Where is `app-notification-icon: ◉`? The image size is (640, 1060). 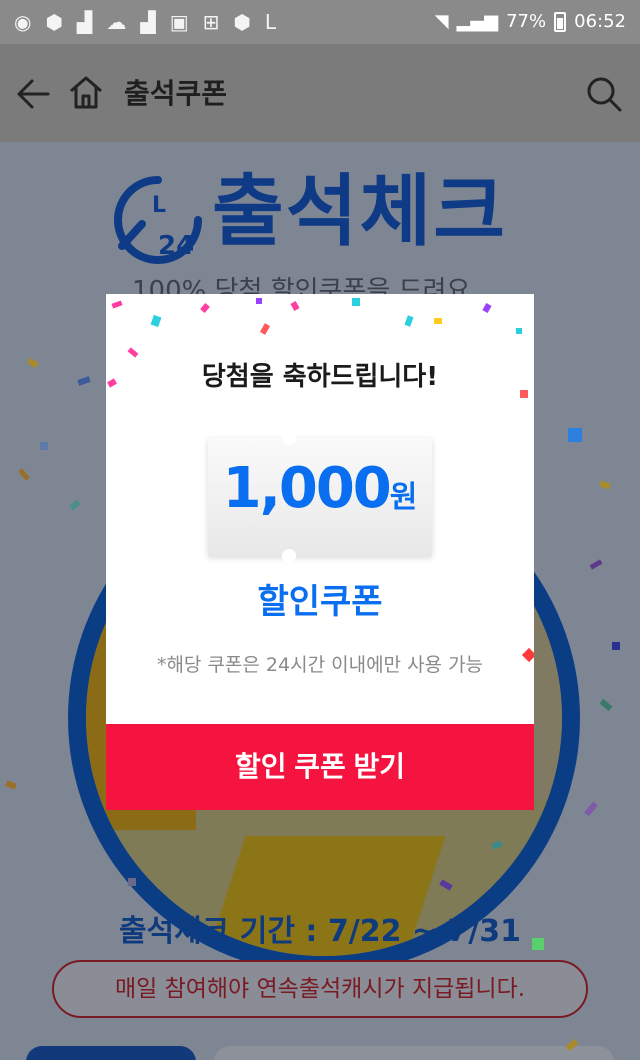
app-notification-icon: ◉ is located at coordinates (23, 22).